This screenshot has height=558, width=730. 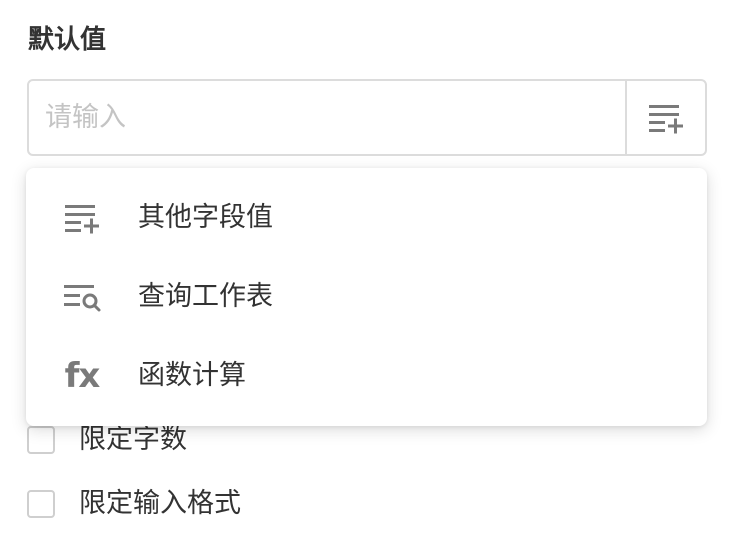 What do you see at coordinates (160, 503) in the screenshot?
I see `limit-format-label: 限定输入格式` at bounding box center [160, 503].